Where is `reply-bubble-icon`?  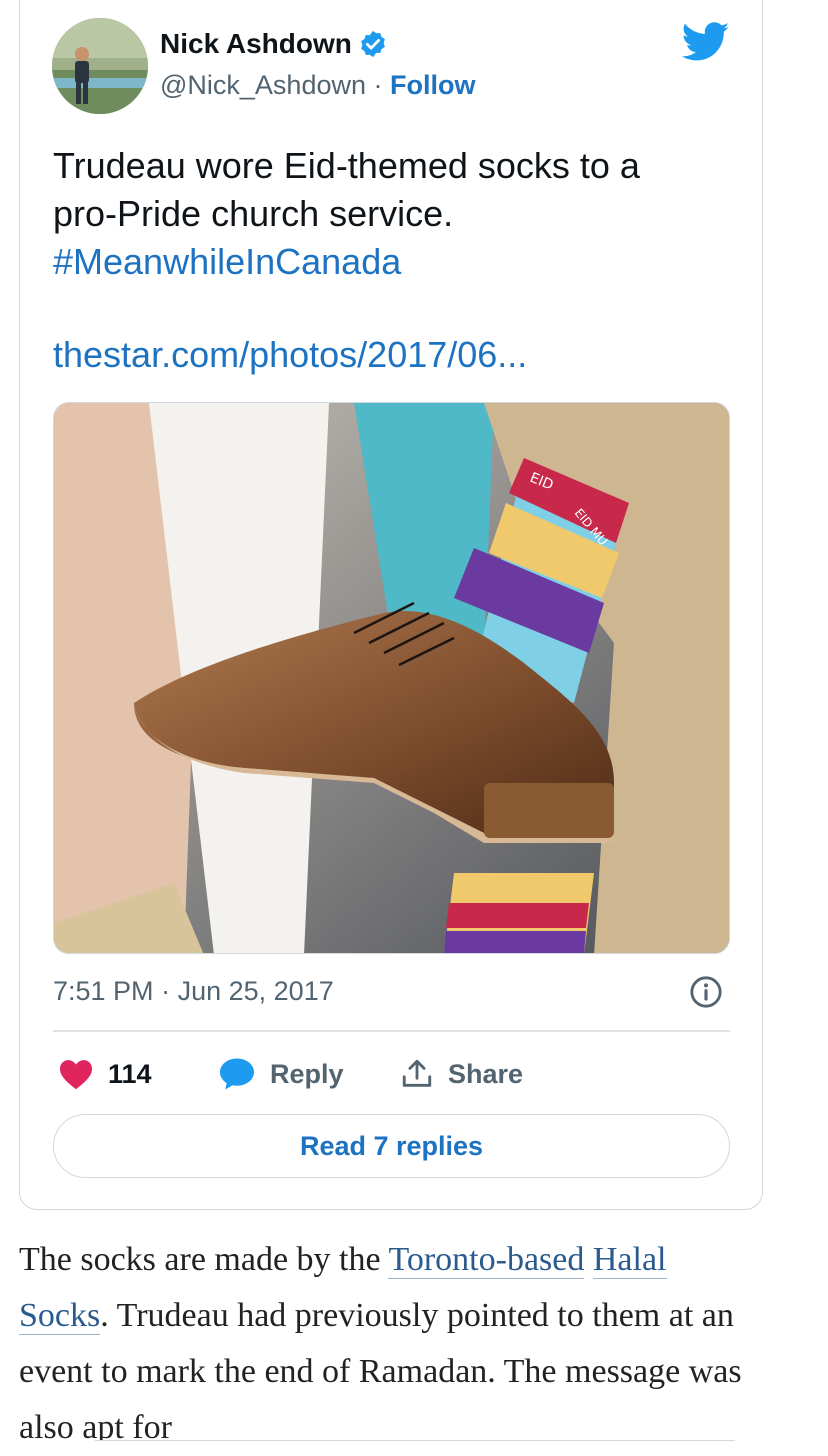 reply-bubble-icon is located at coordinates (237, 1074).